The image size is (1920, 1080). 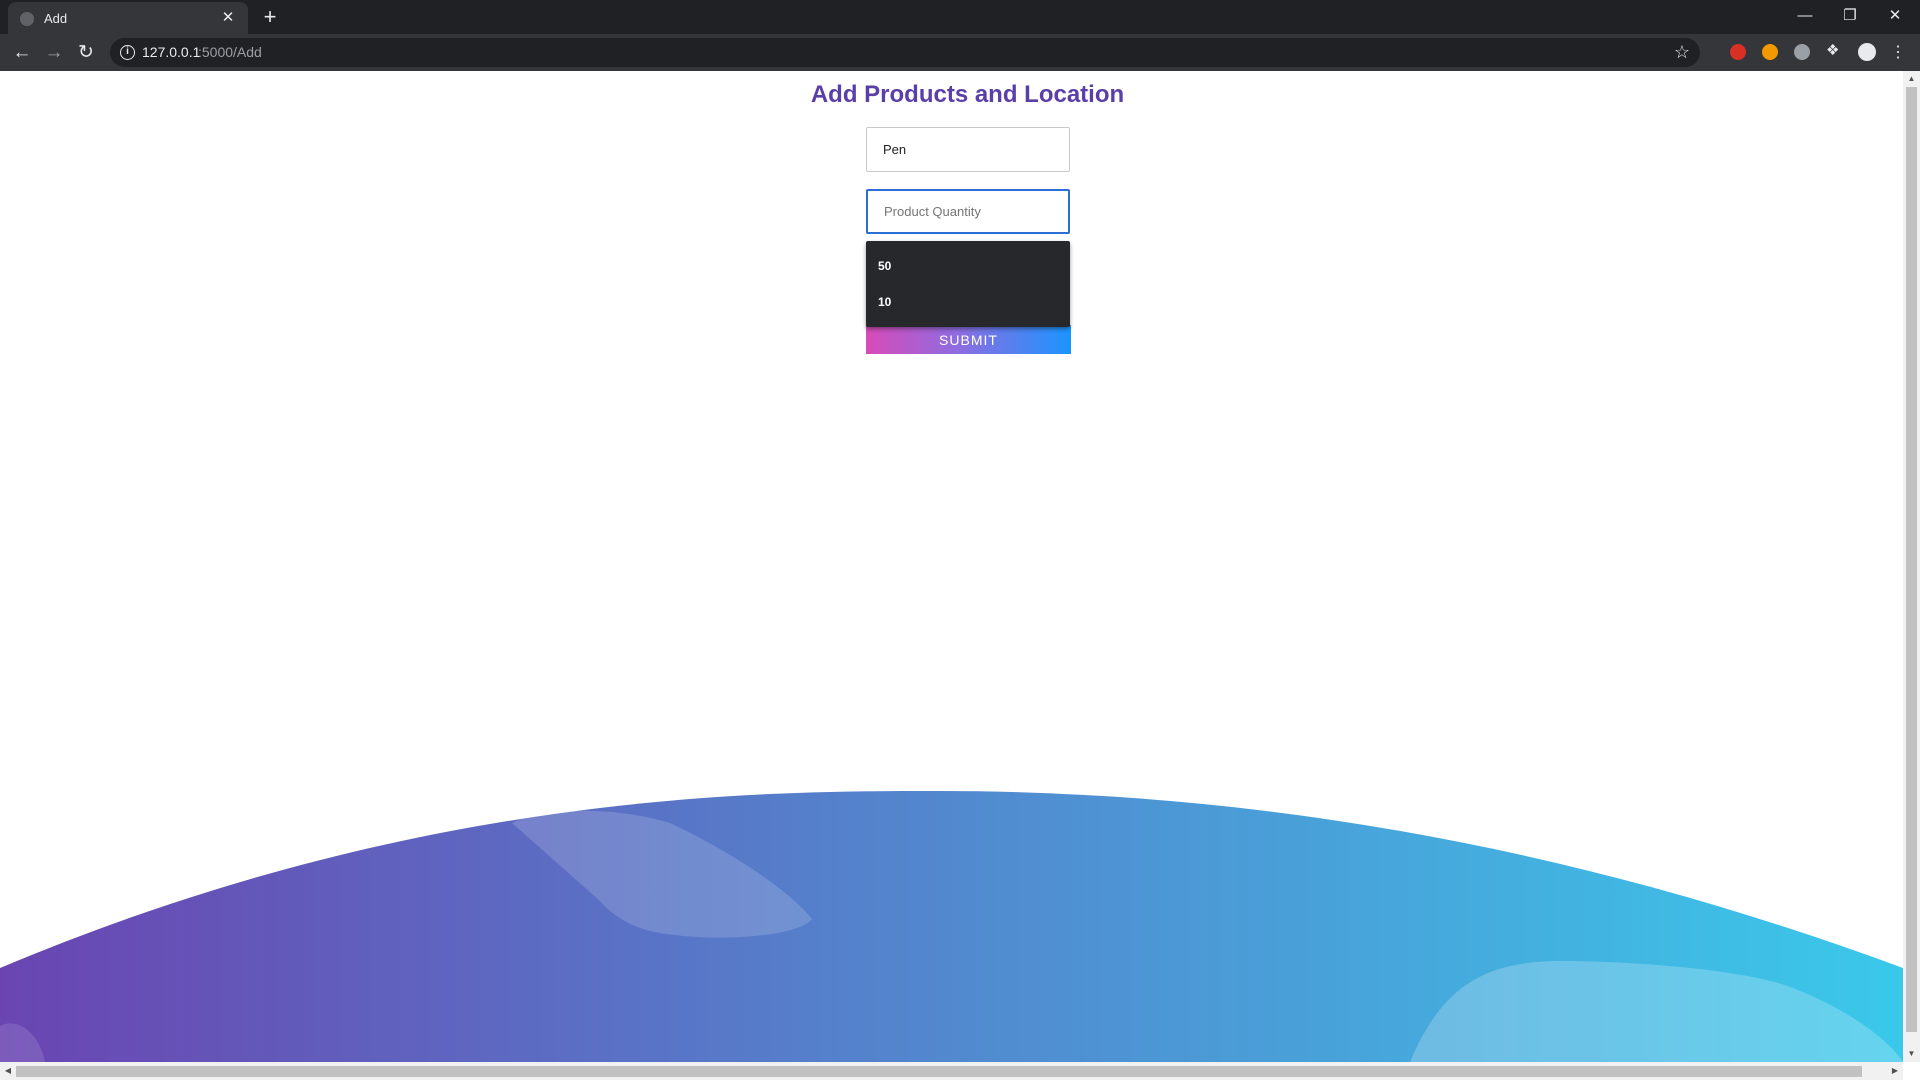 I want to click on vertical-scrollbar: ▲ ▼, so click(x=1911, y=566).